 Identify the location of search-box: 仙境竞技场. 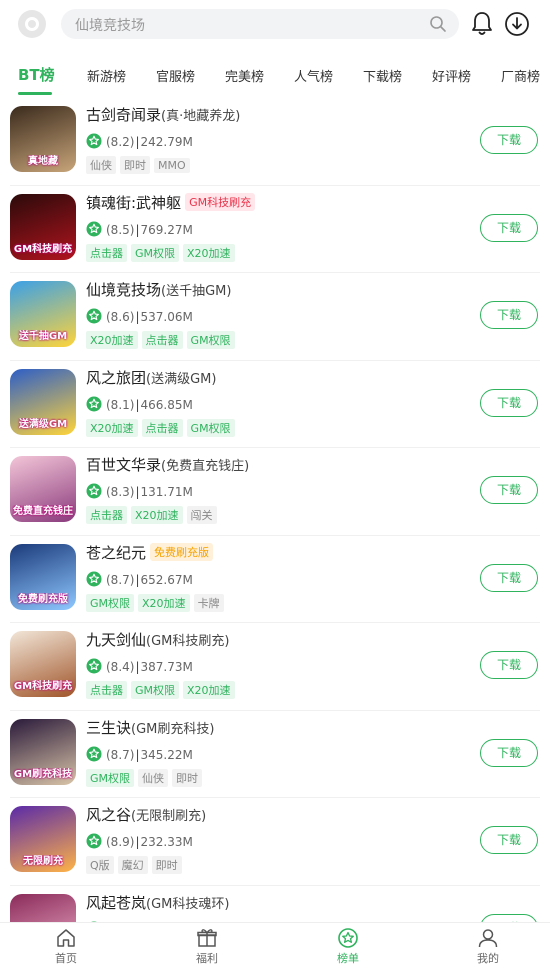
(260, 24).